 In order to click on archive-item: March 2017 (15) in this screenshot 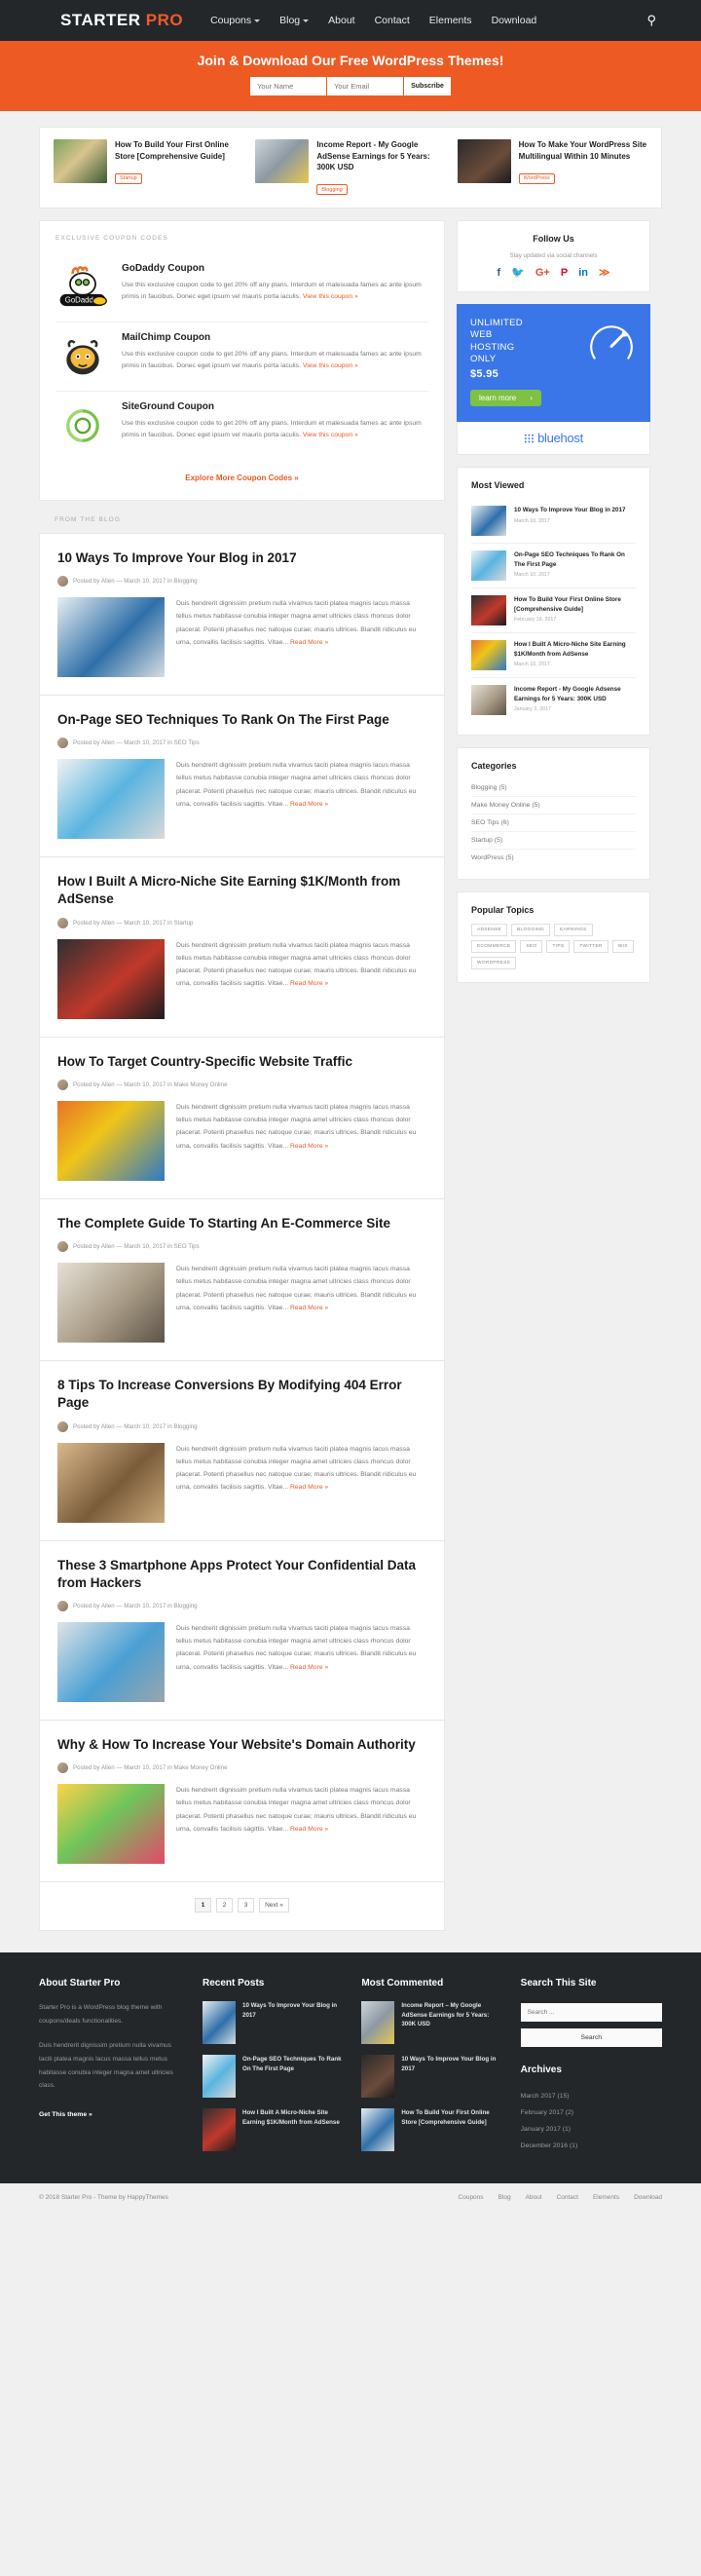, I will do `click(591, 2096)`.